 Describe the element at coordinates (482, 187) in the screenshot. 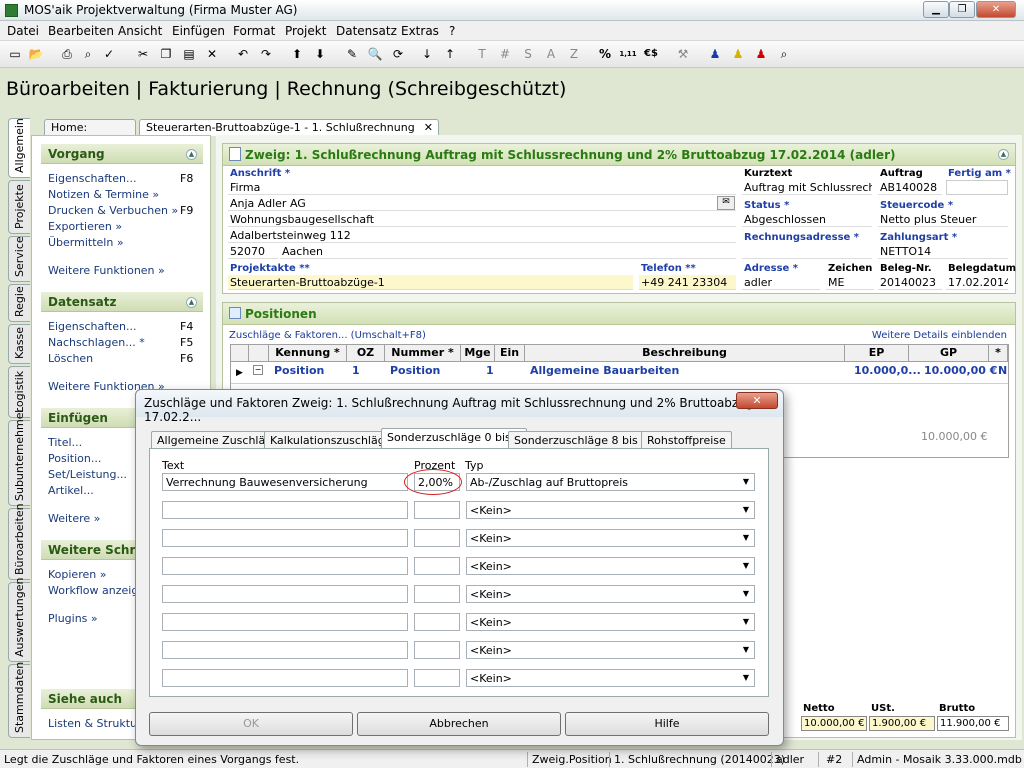

I see `anschrift-line-1: Firma` at that location.